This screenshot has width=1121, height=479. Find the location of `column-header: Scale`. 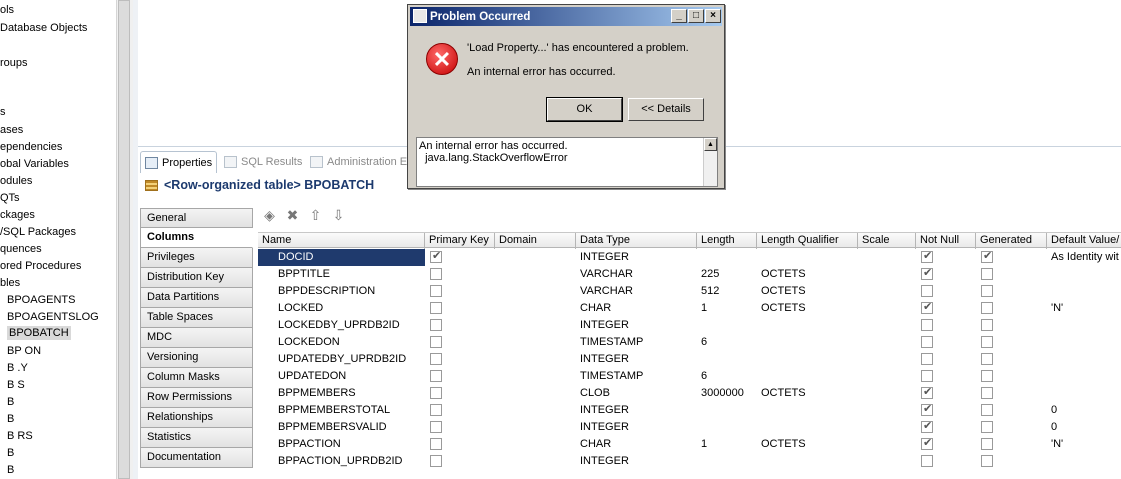

column-header: Scale is located at coordinates (887, 241).